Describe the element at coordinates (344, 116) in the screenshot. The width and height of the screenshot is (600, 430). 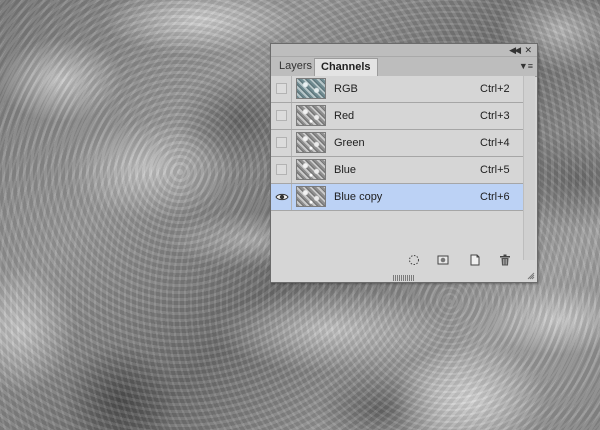
I see `channel-name: Red` at that location.